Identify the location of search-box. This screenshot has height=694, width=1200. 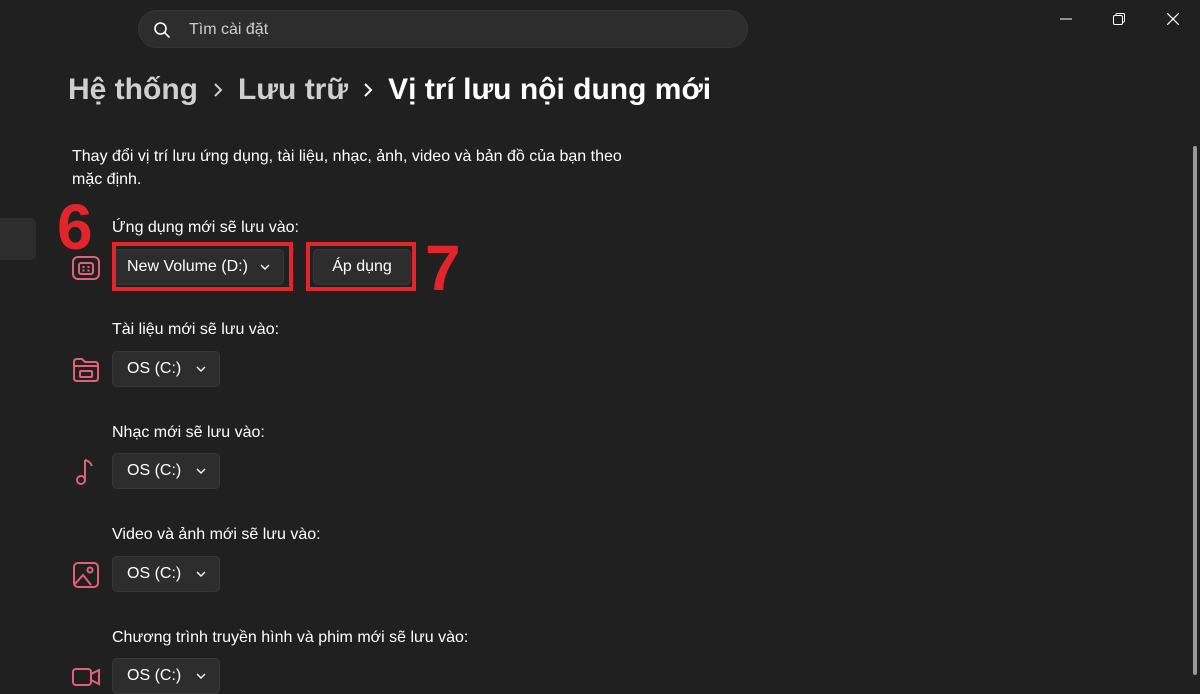
(443, 29).